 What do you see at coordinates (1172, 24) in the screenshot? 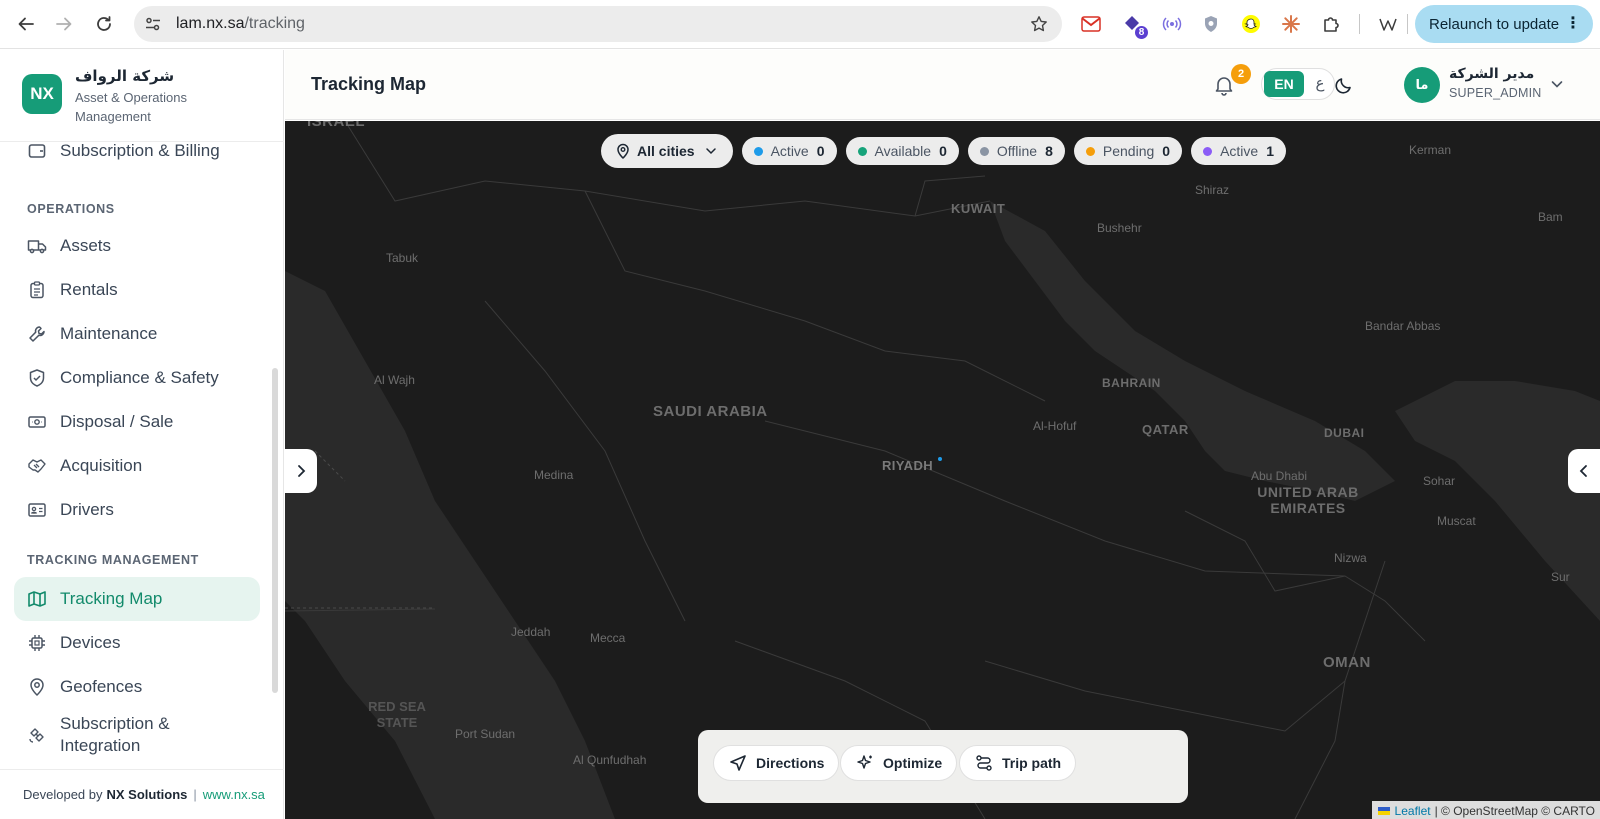
I see `broadcast-icon` at bounding box center [1172, 24].